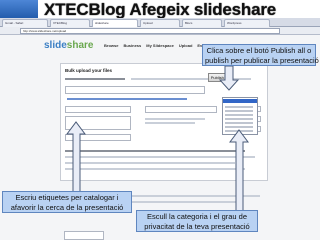 This screenshot has width=320, height=240. Describe the element at coordinates (197, 216) in the screenshot. I see `callout-category-line1: Escull la categoria i el grau de` at that location.